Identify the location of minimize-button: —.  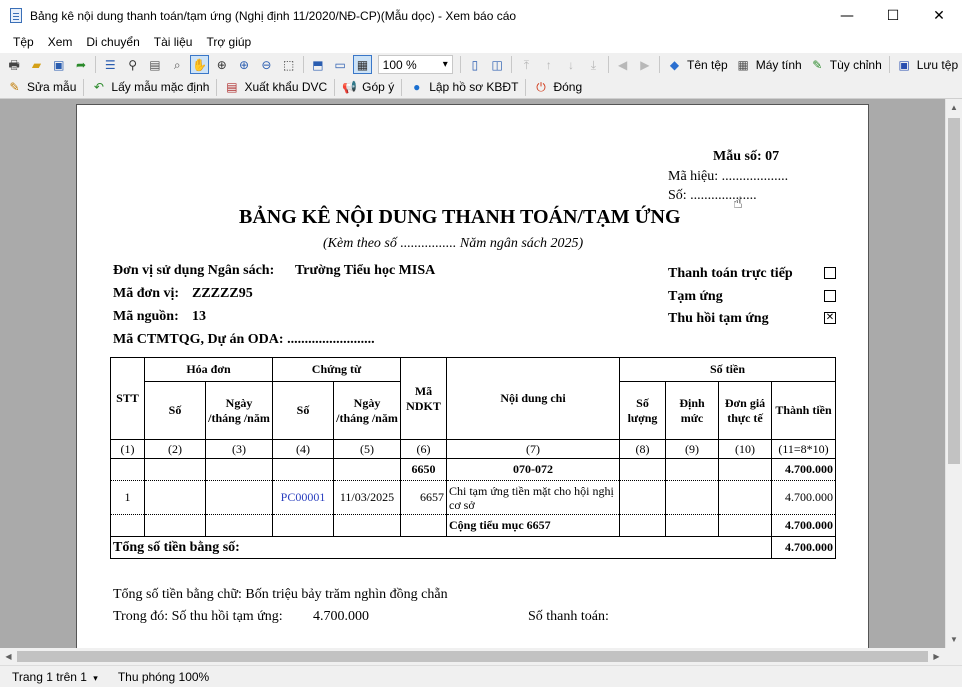
(847, 15).